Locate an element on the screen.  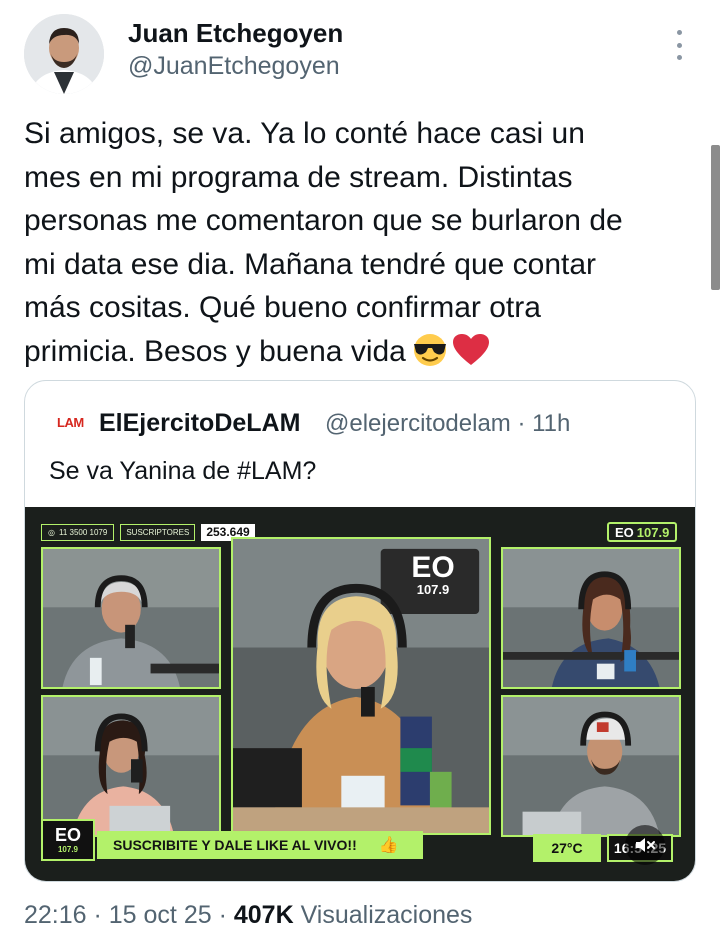
scrollbar is located at coordinates (715, 217).